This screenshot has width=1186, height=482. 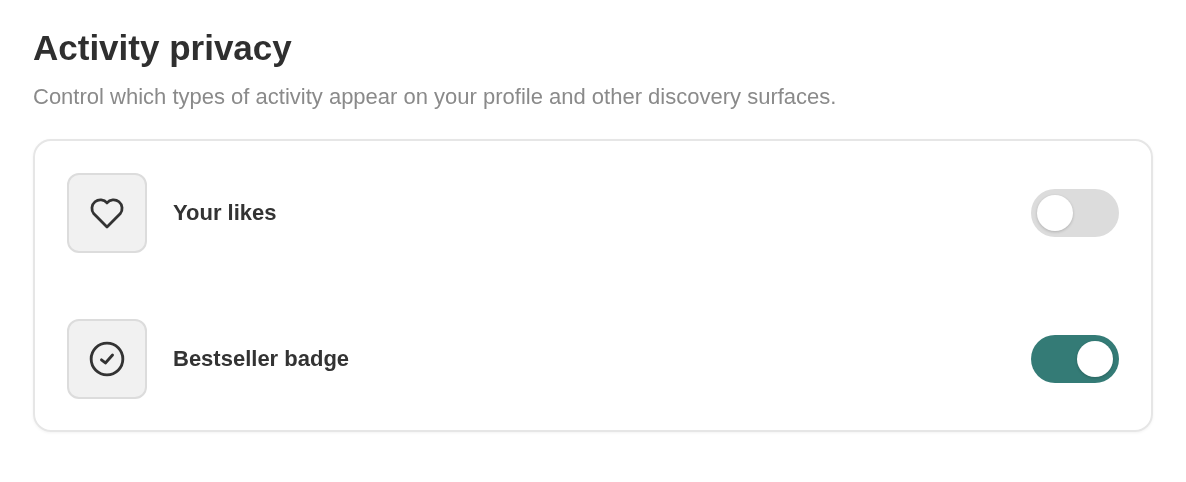 What do you see at coordinates (262, 359) in the screenshot?
I see `setting-label: Bestseller badge` at bounding box center [262, 359].